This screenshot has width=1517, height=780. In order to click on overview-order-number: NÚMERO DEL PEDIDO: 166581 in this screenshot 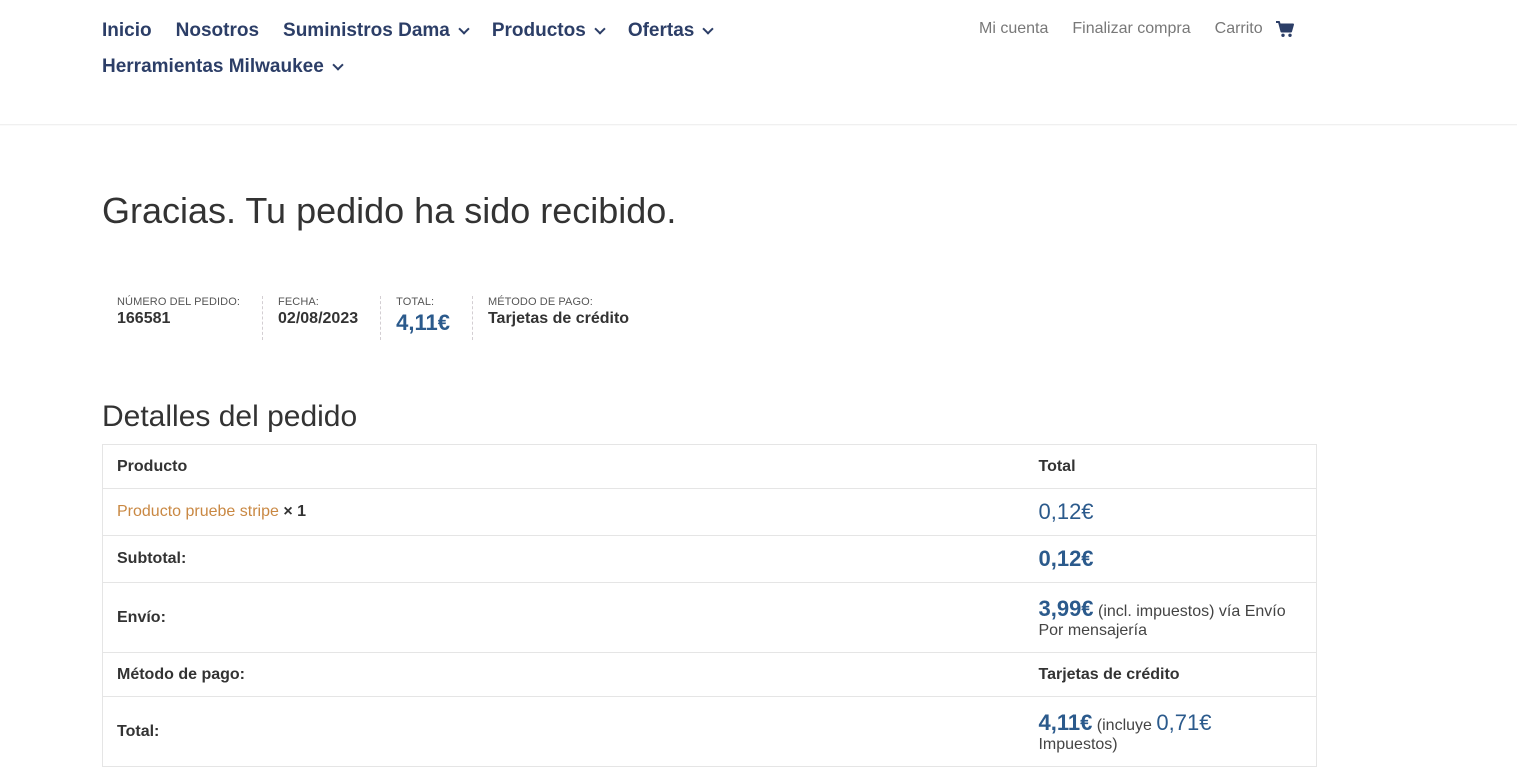, I will do `click(183, 318)`.